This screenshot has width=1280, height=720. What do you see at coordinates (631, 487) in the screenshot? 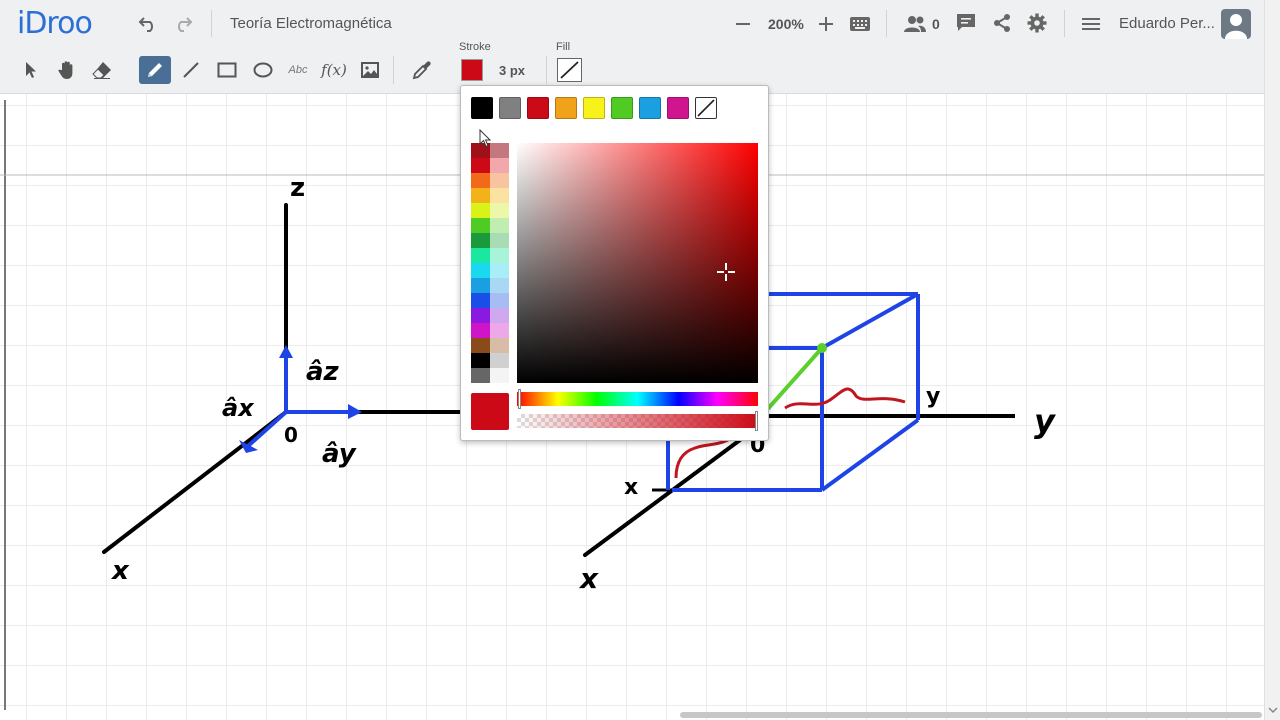
I see `label-x-box: x` at bounding box center [631, 487].